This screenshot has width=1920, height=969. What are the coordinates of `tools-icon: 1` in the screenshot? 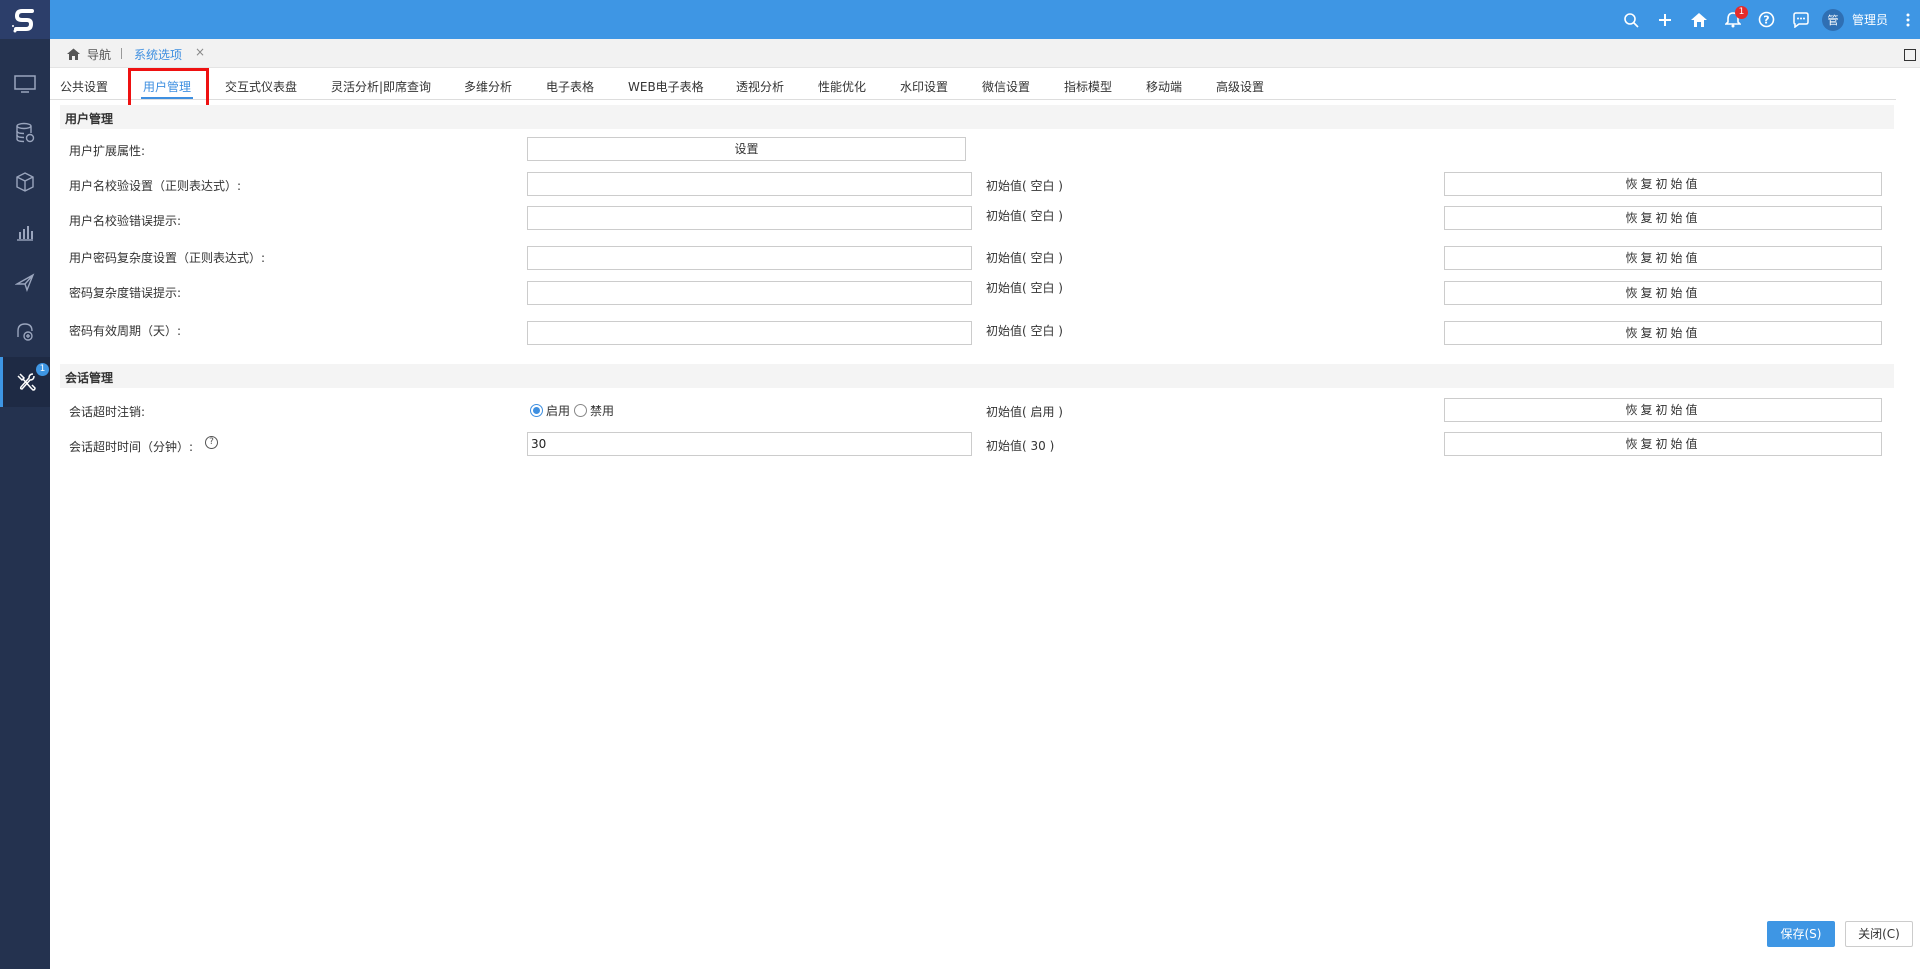 It's located at (25, 382).